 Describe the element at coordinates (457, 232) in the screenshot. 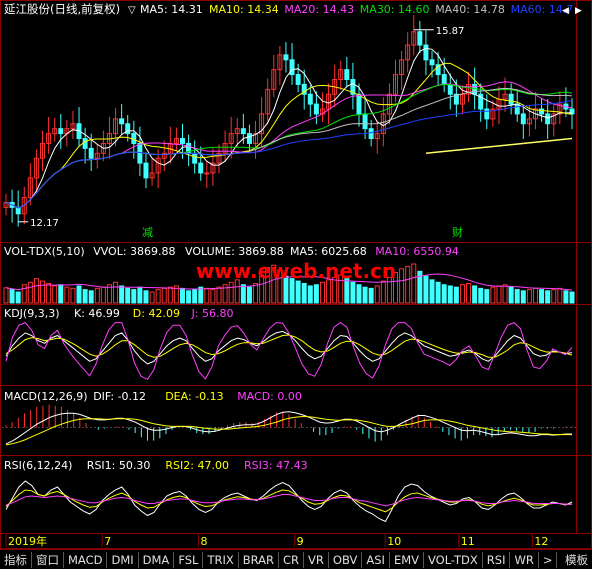

I see `event-marker-right: 财` at that location.